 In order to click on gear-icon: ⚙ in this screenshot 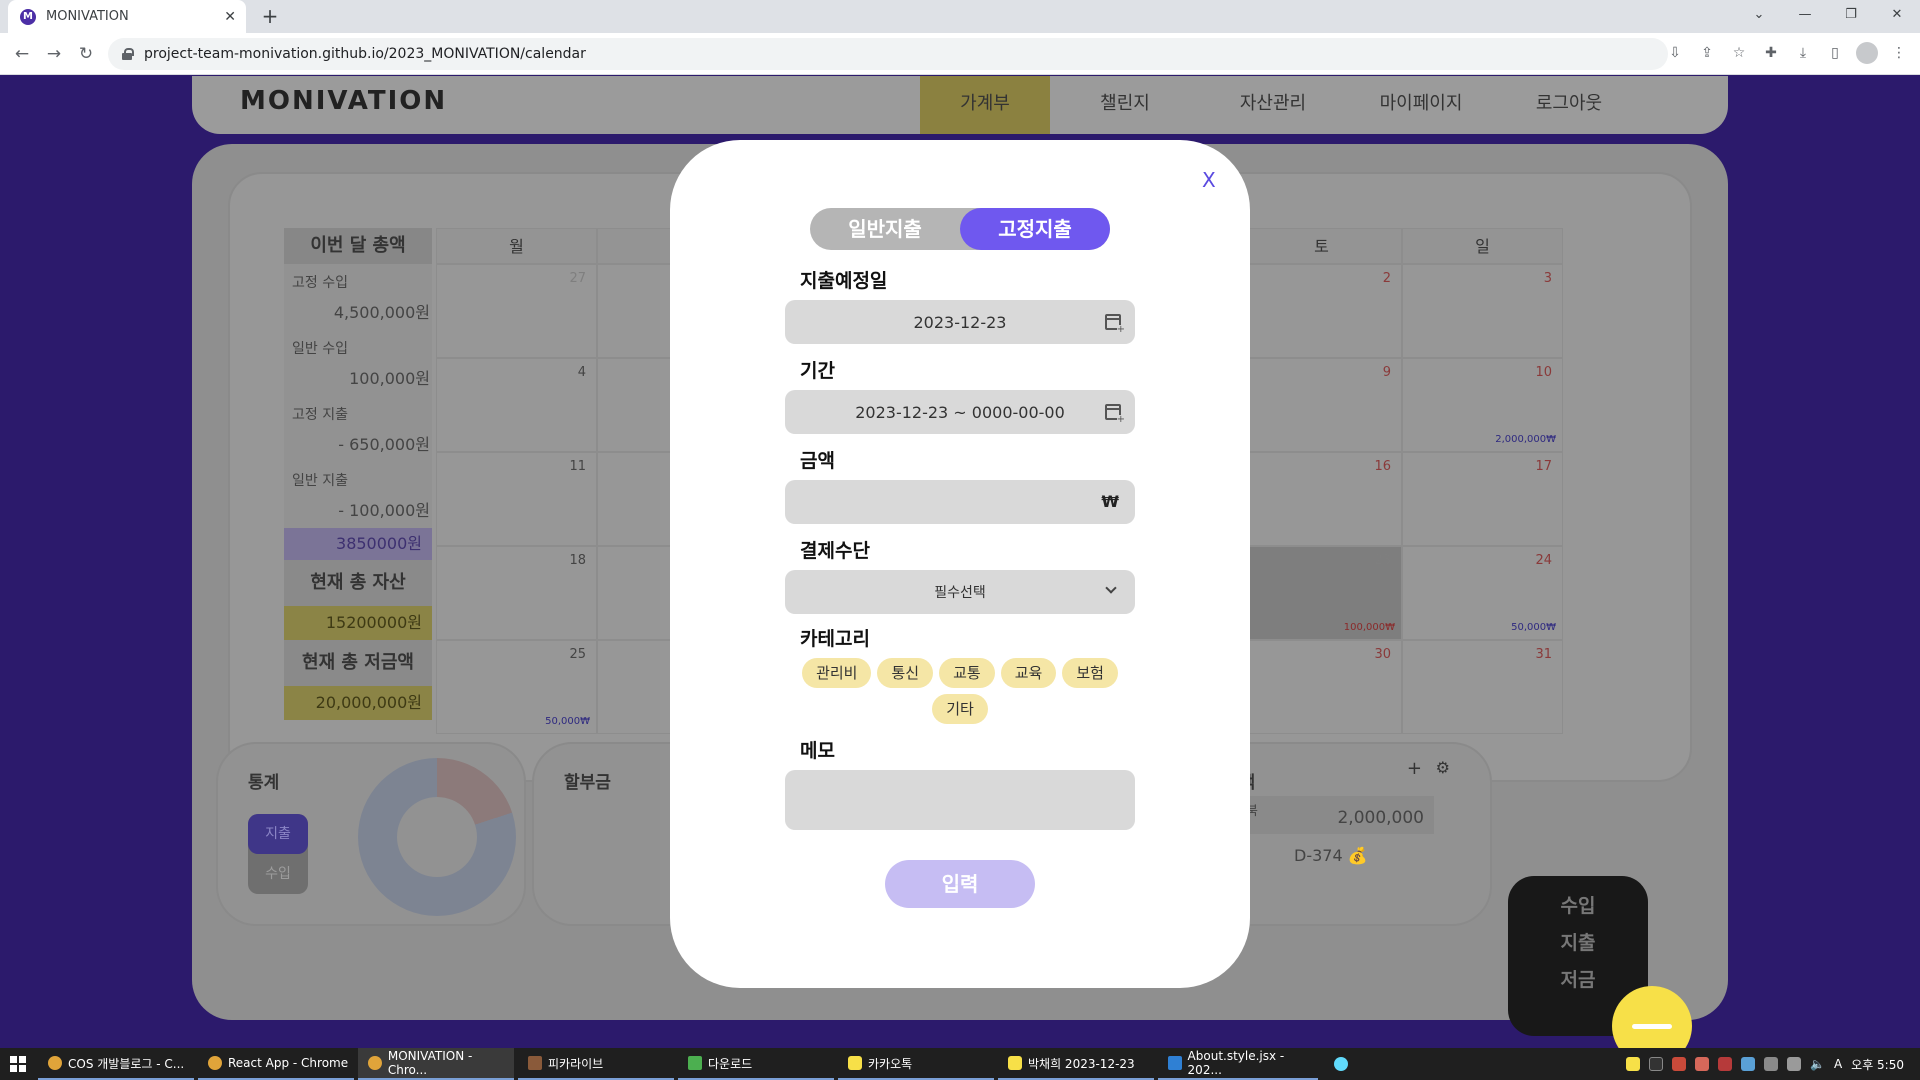, I will do `click(1443, 767)`.